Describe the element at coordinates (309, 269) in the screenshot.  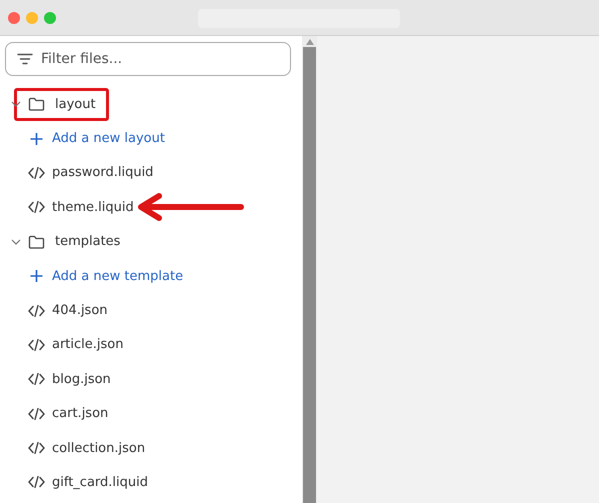
I see `scroll-bar` at that location.